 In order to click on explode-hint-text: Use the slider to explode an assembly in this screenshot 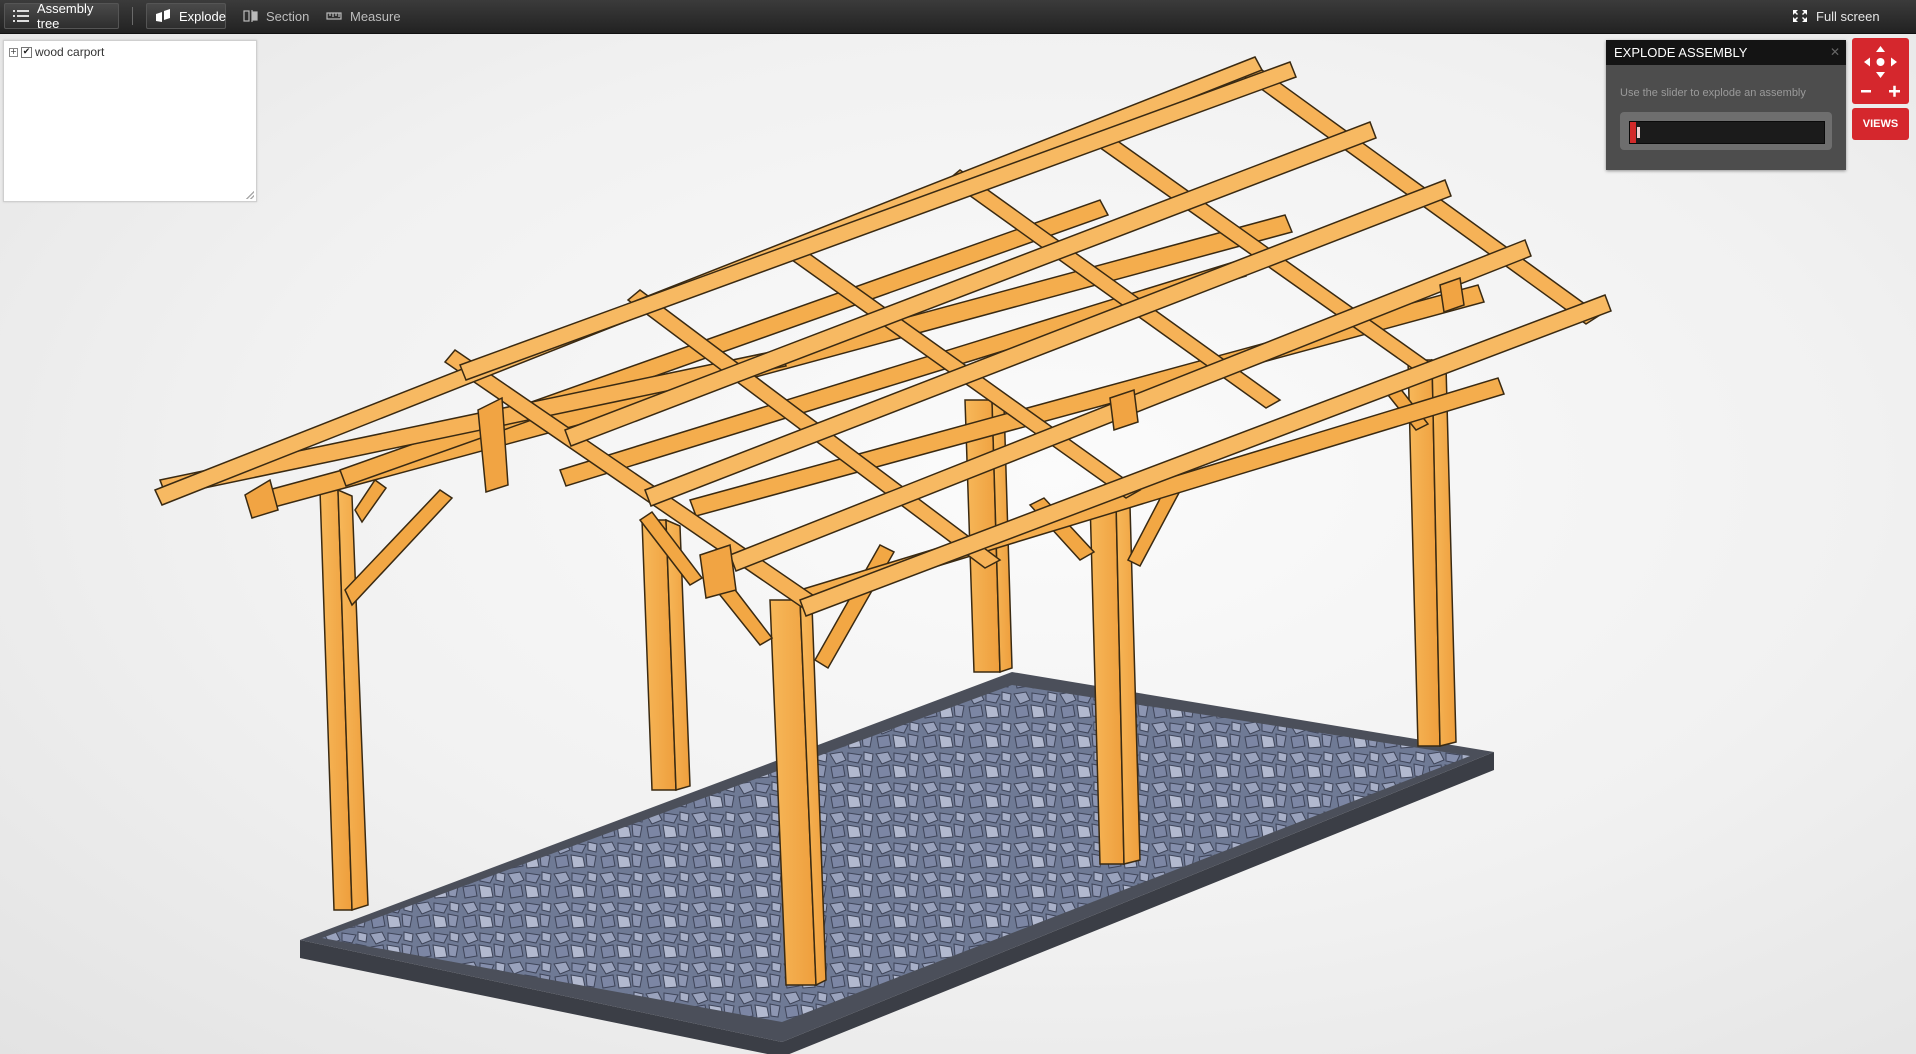, I will do `click(1713, 93)`.